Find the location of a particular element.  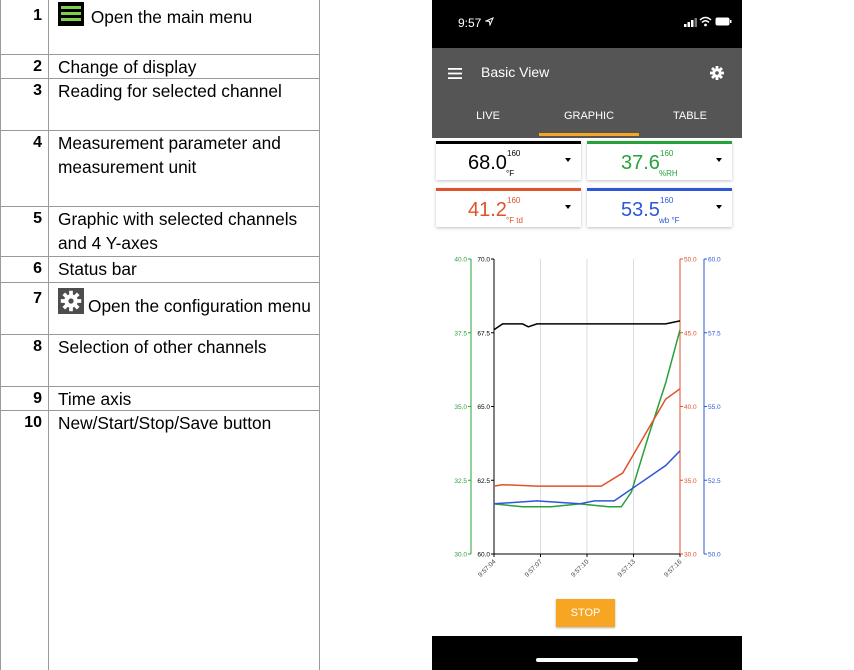

legend-number: 5 is located at coordinates (37, 218).